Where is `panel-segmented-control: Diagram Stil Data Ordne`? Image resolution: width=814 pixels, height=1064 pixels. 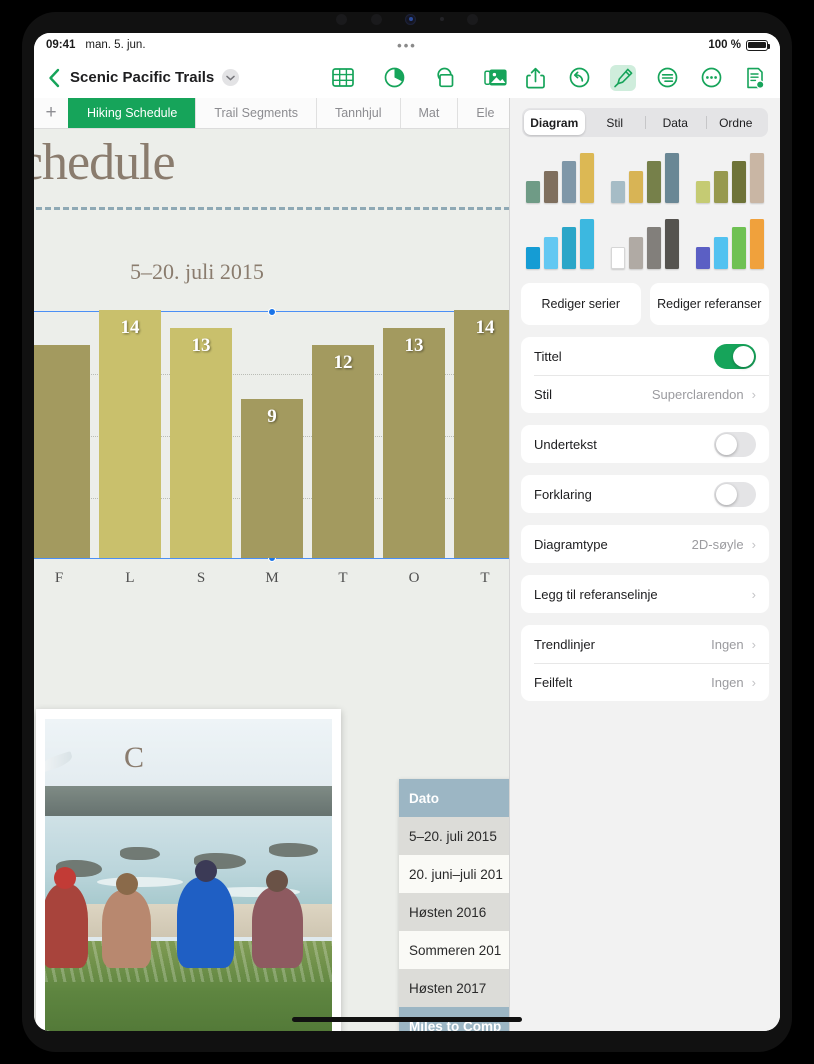
panel-segmented-control: Diagram Stil Data Ordne is located at coordinates (645, 122).